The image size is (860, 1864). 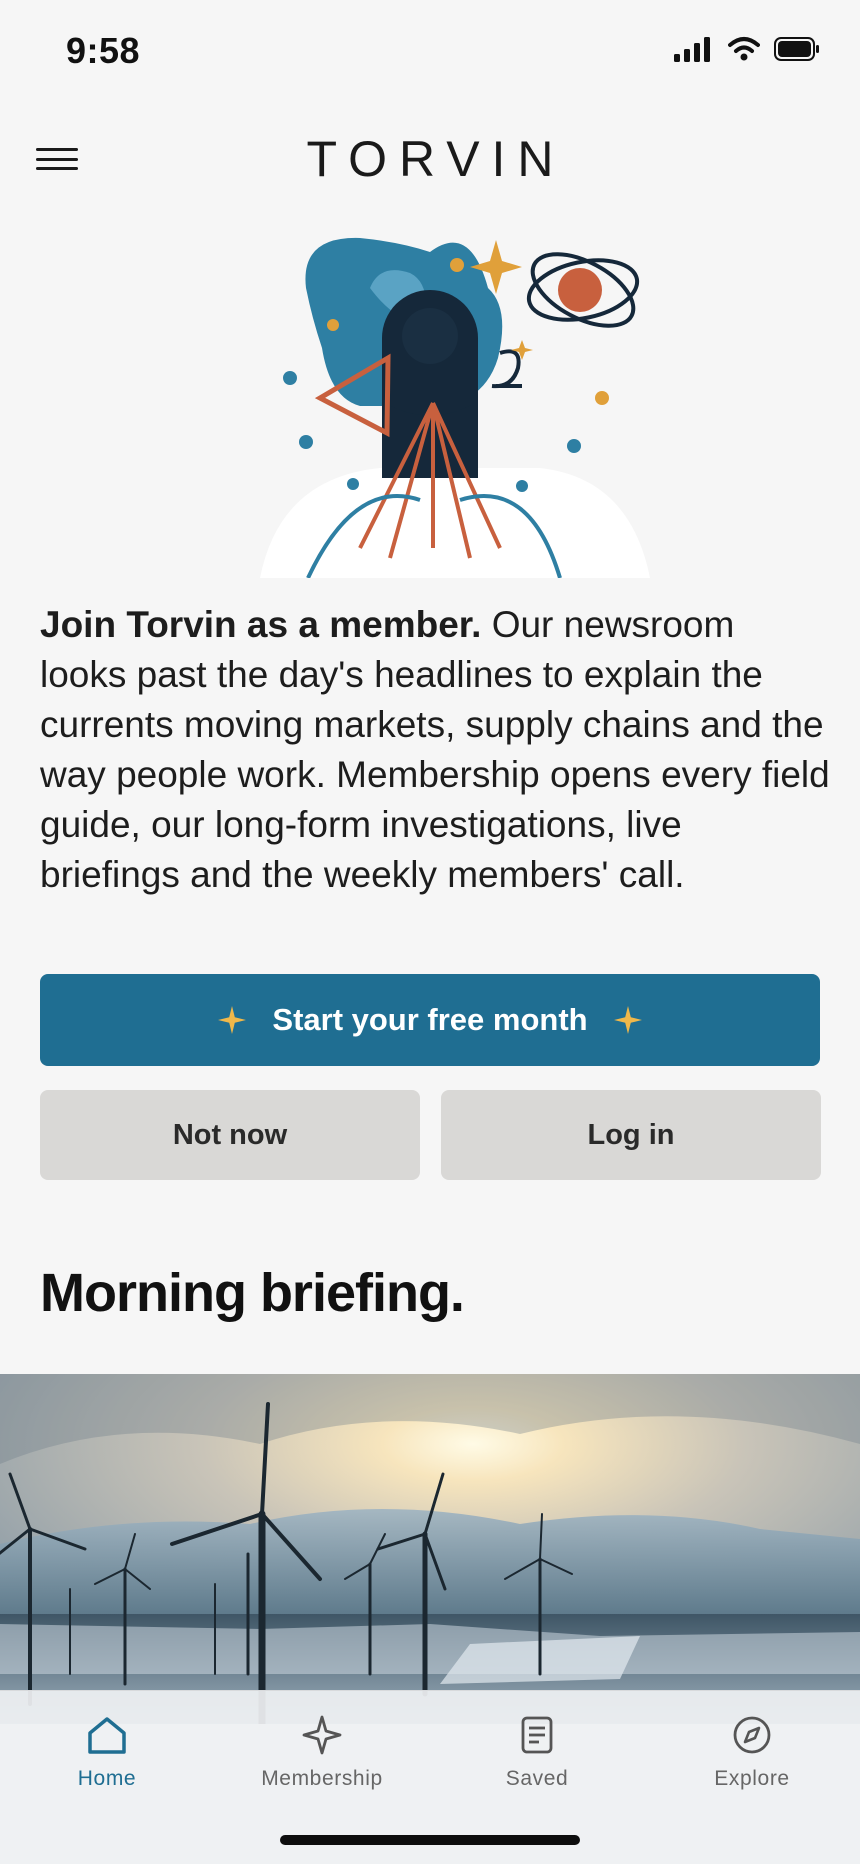 What do you see at coordinates (537, 1778) in the screenshot?
I see `tab-saved-label: Saved` at bounding box center [537, 1778].